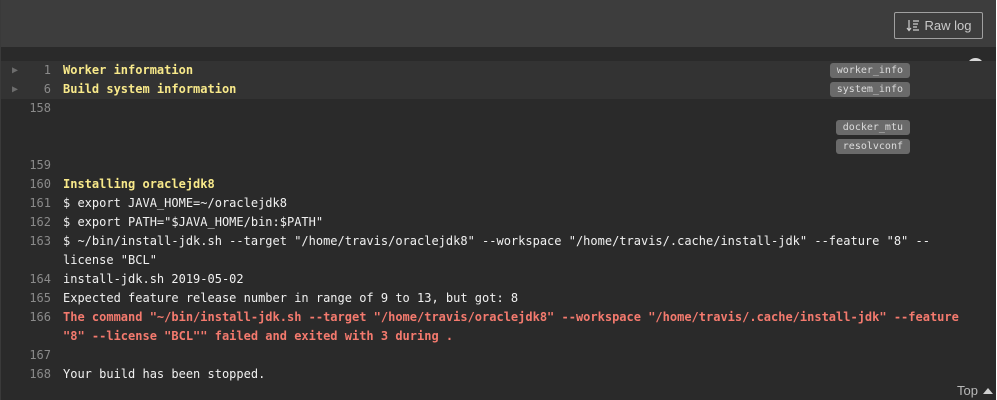 The image size is (997, 400). I want to click on sort-lines-icon, so click(913, 25).